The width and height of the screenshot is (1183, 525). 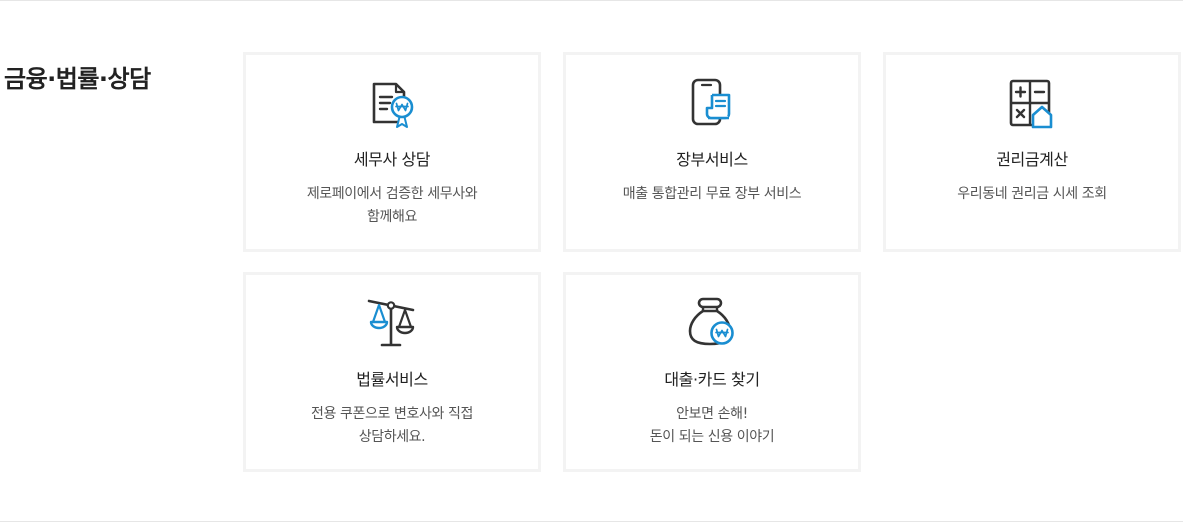 What do you see at coordinates (1032, 105) in the screenshot?
I see `calculator-house-icon` at bounding box center [1032, 105].